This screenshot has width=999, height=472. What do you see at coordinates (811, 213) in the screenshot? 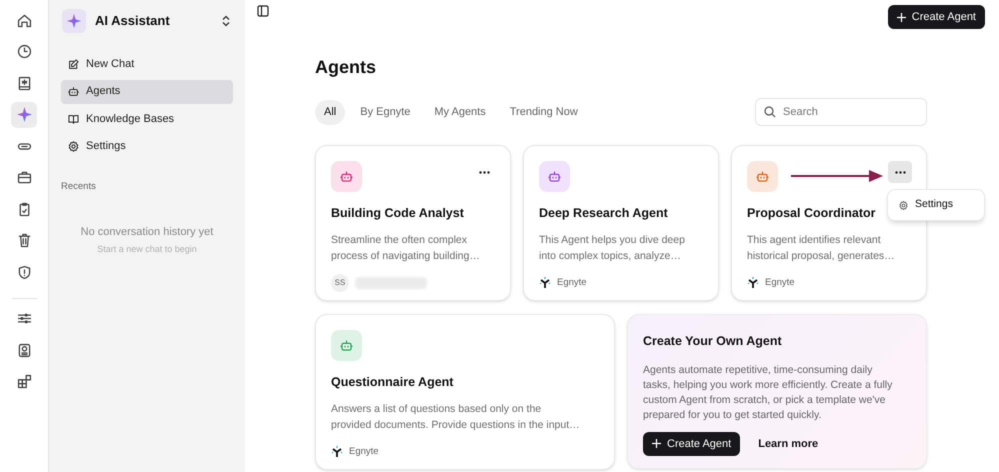
I see `card-title: Proposal Coordinator` at bounding box center [811, 213].